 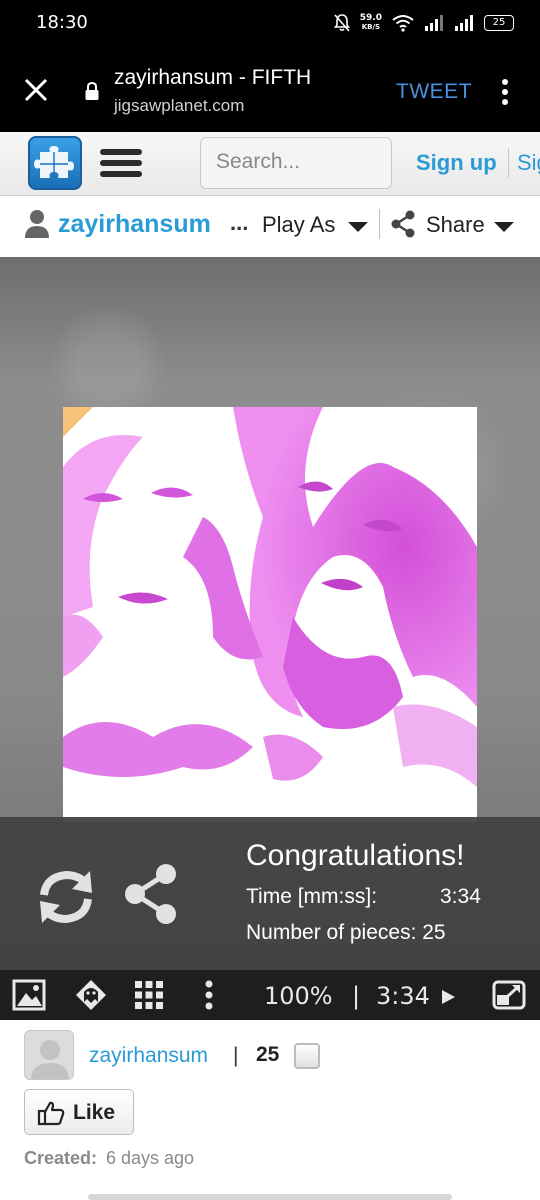 I want to click on header-divider, so click(x=508, y=163).